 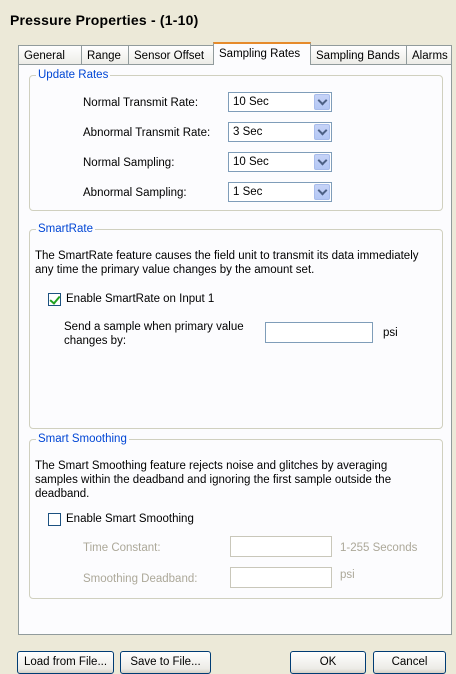 I want to click on abnormal-sampling-select: 1 Sec, so click(x=280, y=192).